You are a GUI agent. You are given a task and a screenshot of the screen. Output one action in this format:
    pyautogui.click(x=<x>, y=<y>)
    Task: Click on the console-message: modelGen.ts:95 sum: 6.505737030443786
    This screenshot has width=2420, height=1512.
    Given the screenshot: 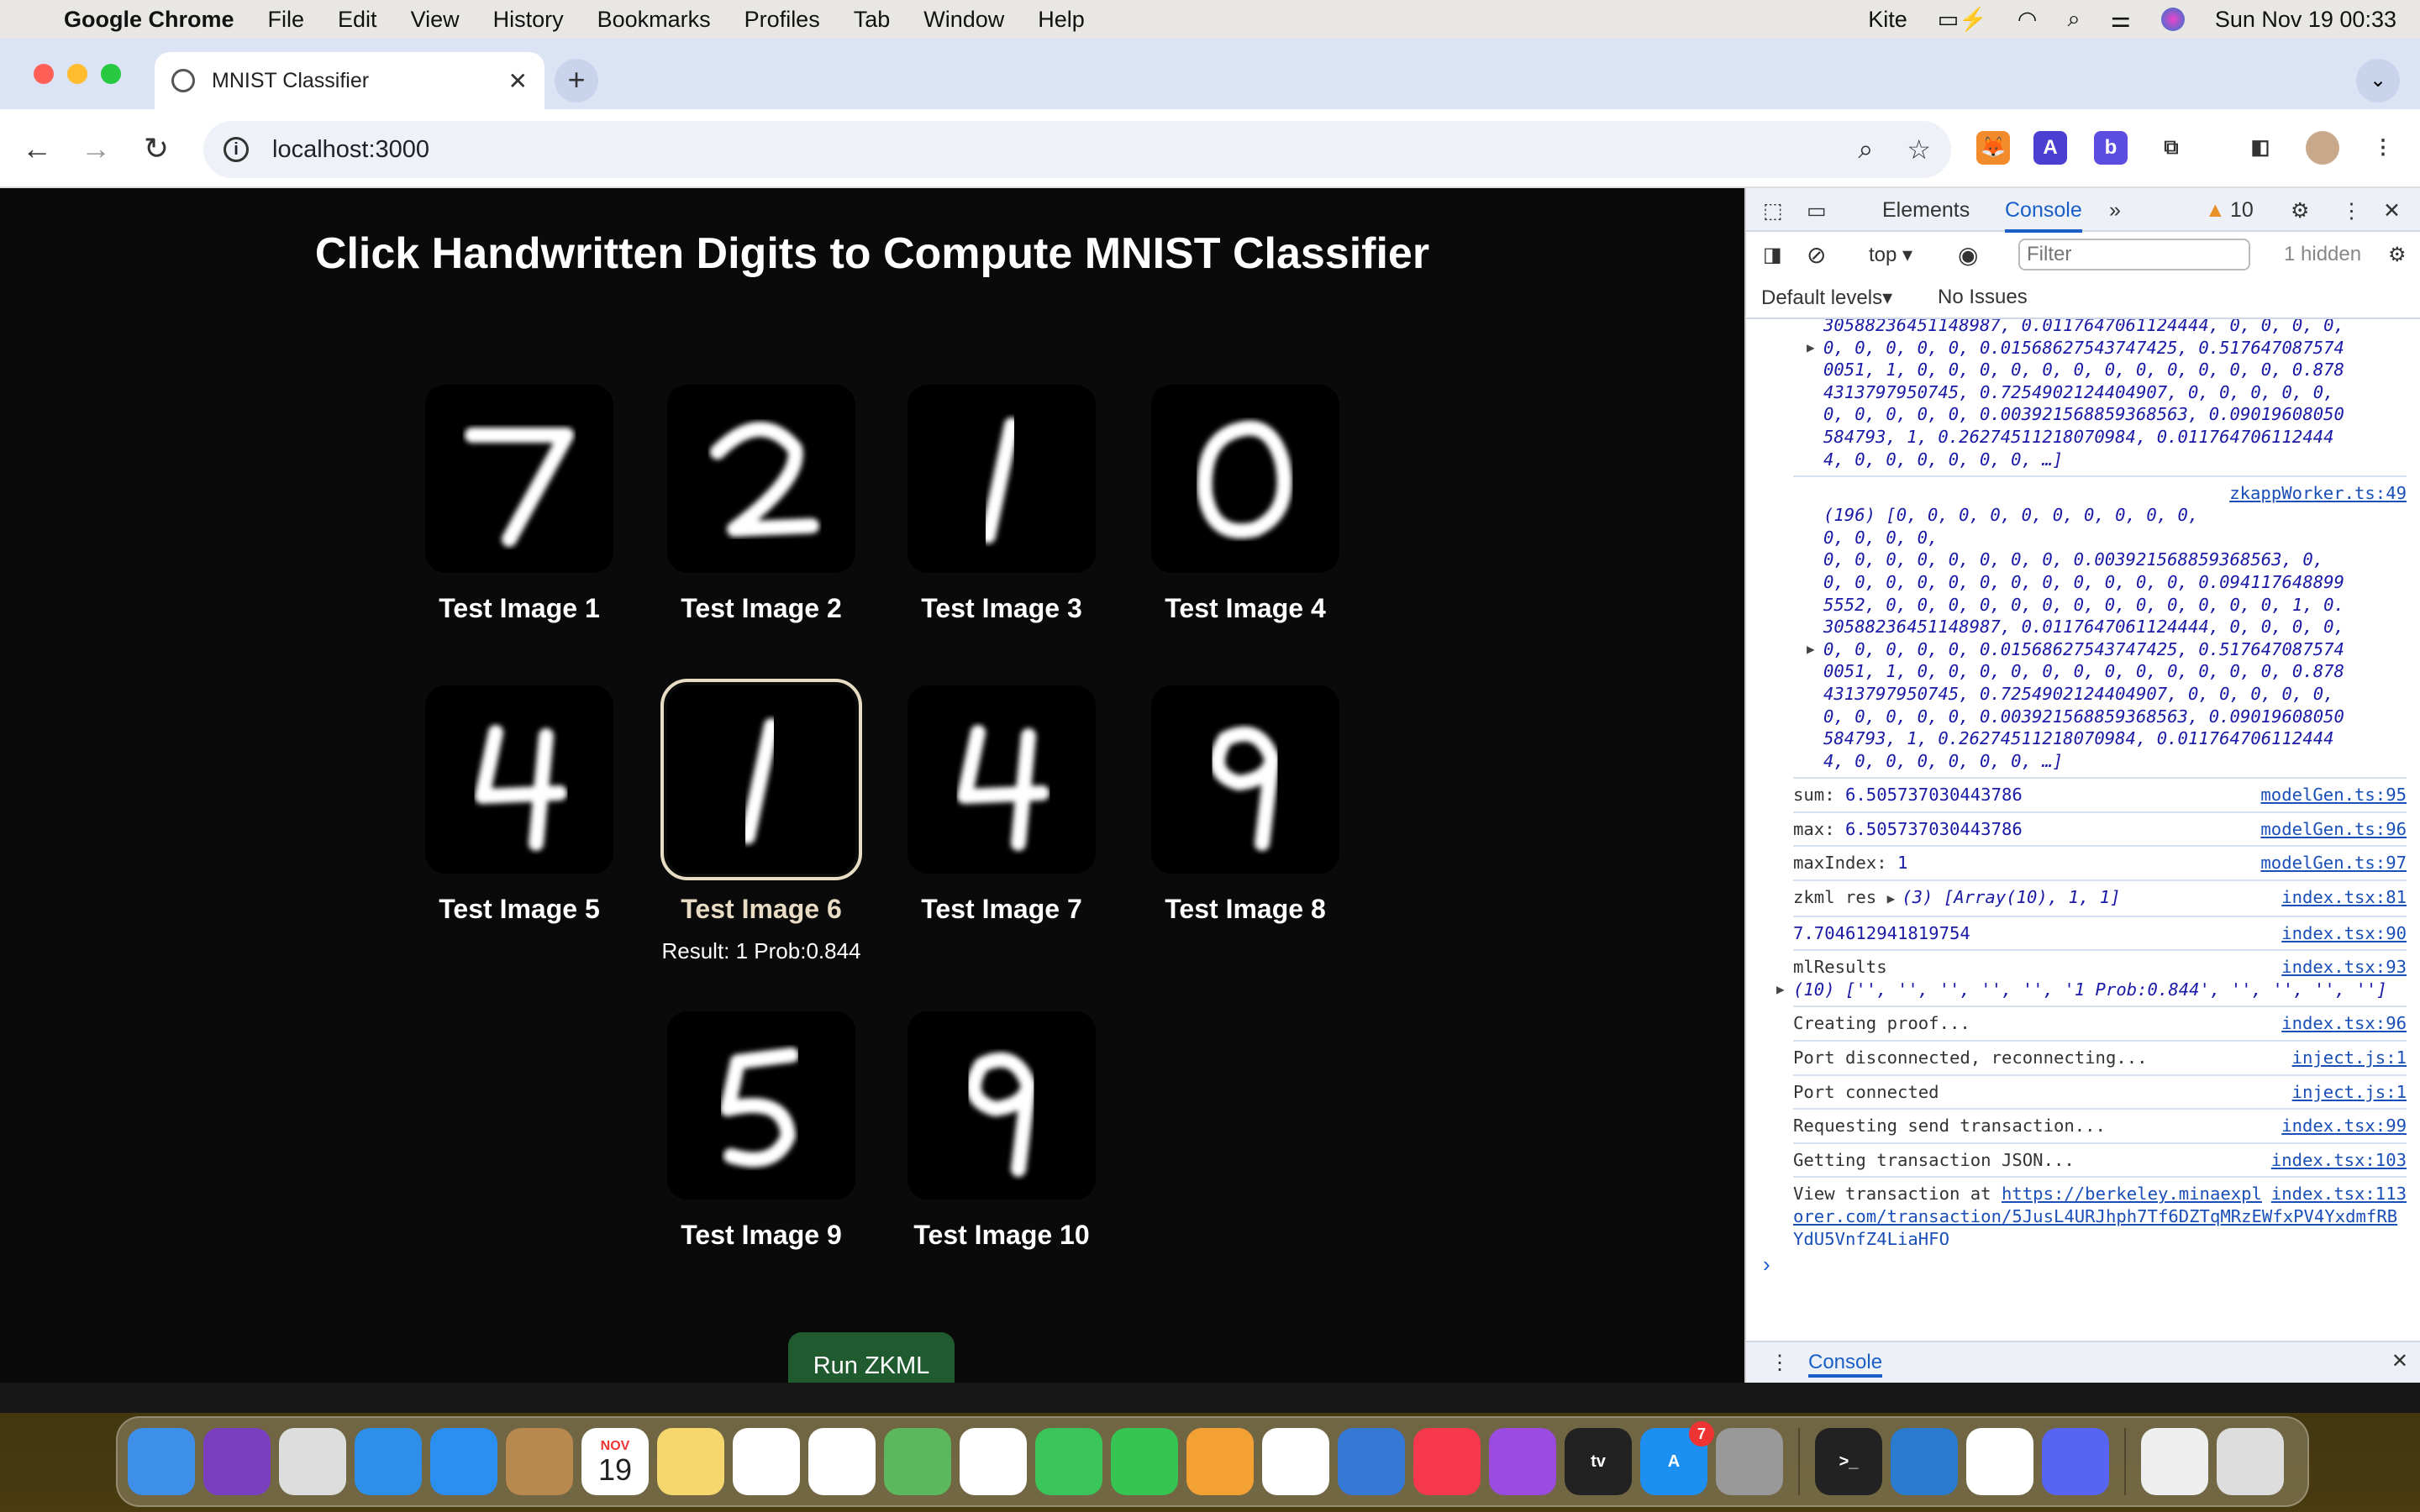 What is the action you would take?
    pyautogui.click(x=2100, y=796)
    